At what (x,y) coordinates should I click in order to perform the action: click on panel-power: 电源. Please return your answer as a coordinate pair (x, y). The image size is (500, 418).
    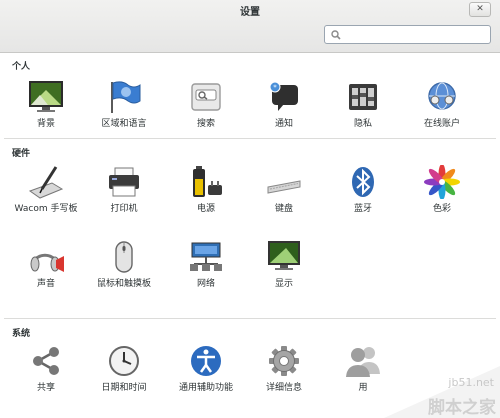
    Looking at the image, I should click on (206, 190).